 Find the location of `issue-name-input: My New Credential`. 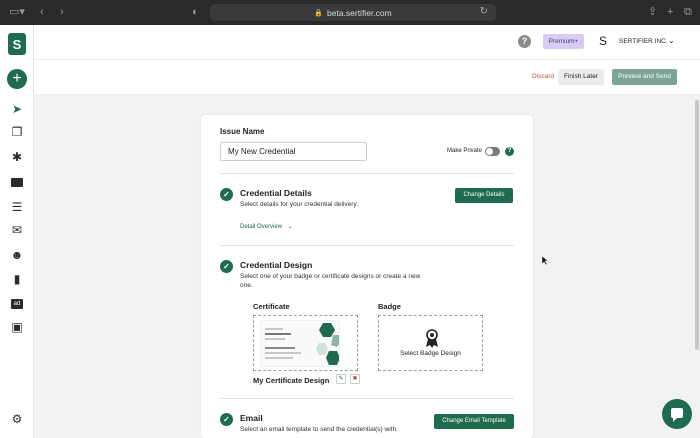

issue-name-input: My New Credential is located at coordinates (293, 151).